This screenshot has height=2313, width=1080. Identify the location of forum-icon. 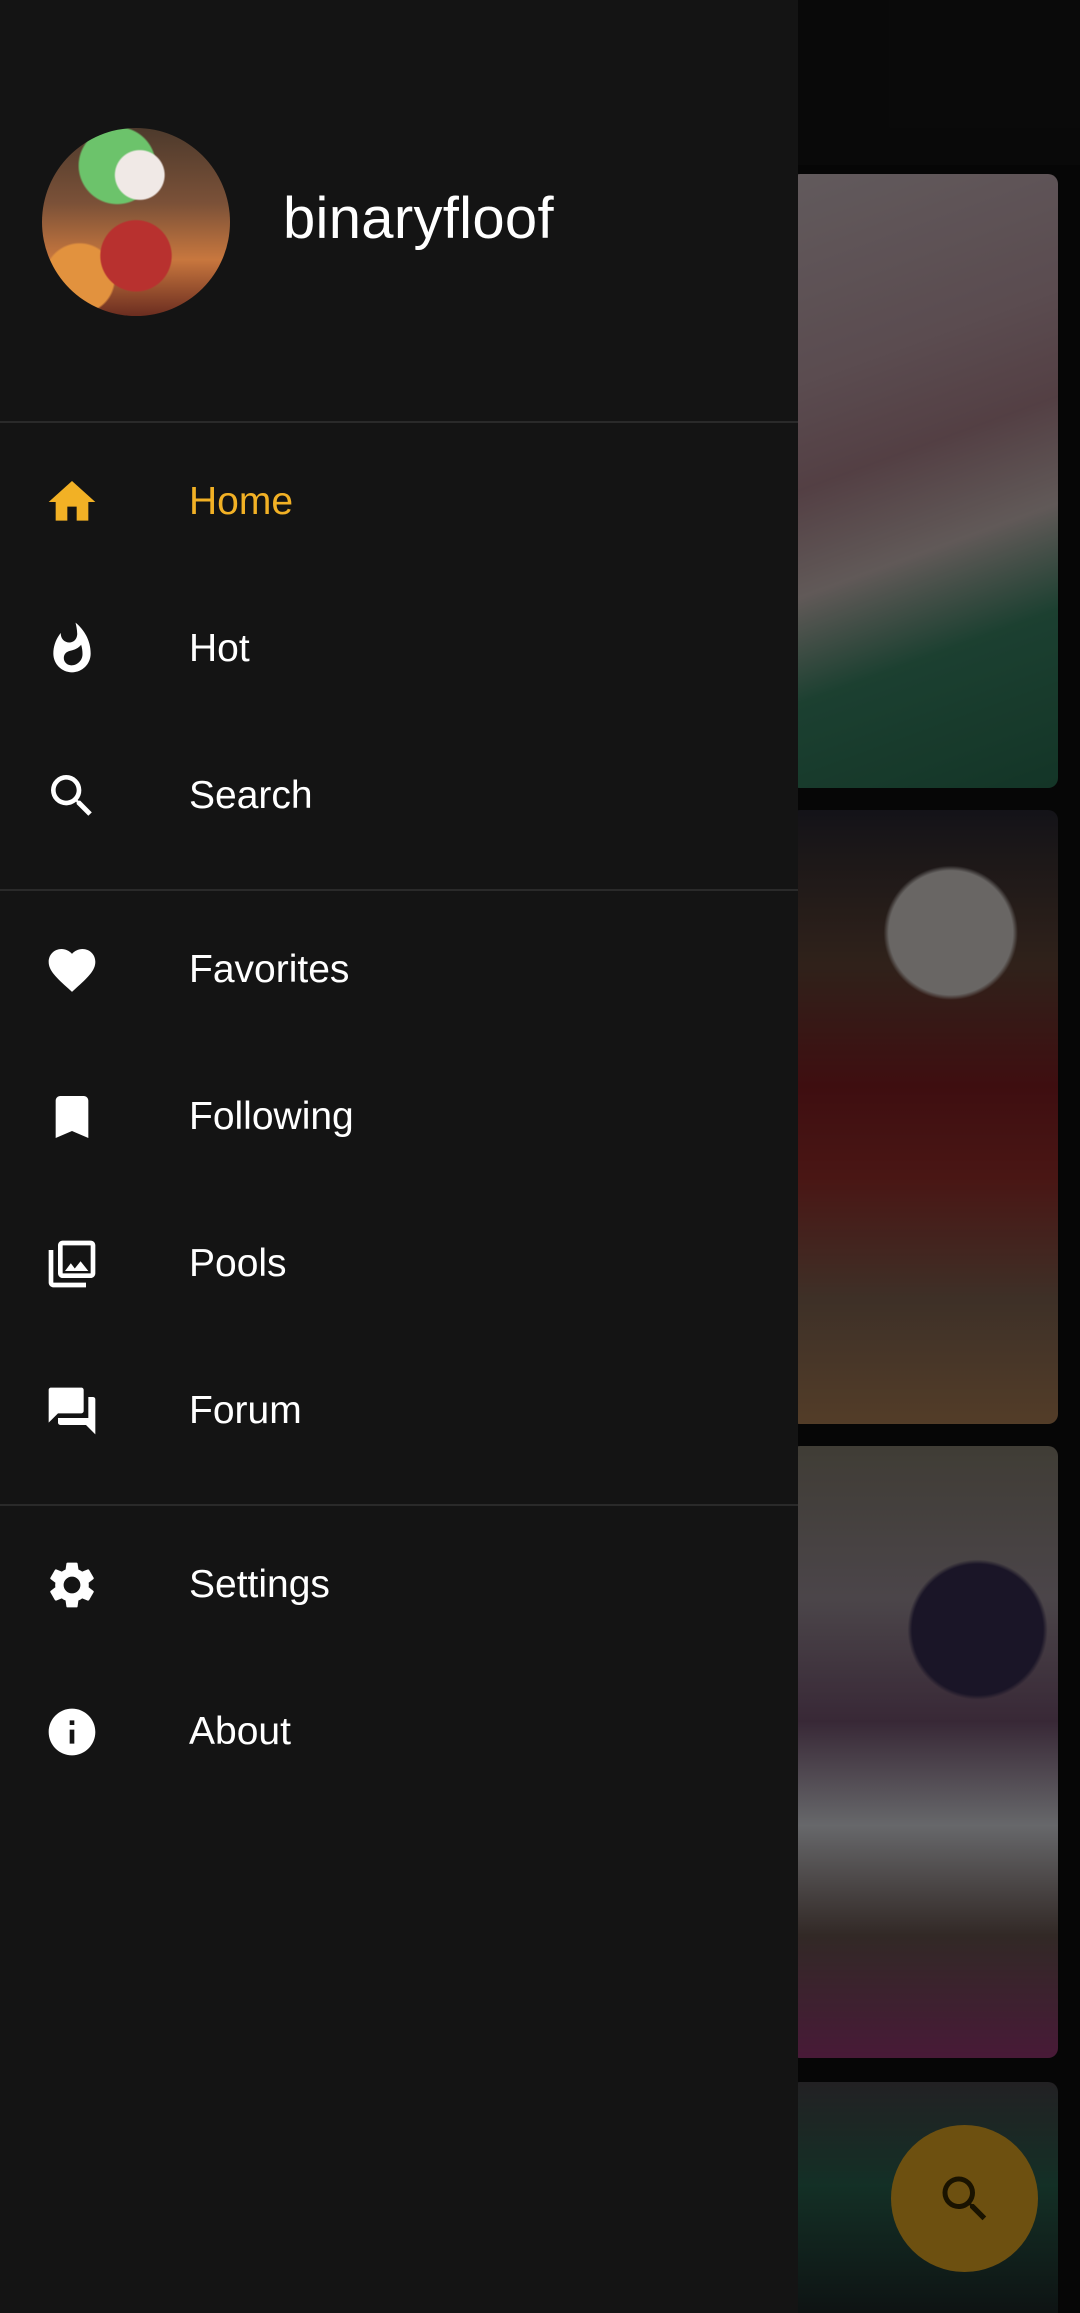
(72, 1411).